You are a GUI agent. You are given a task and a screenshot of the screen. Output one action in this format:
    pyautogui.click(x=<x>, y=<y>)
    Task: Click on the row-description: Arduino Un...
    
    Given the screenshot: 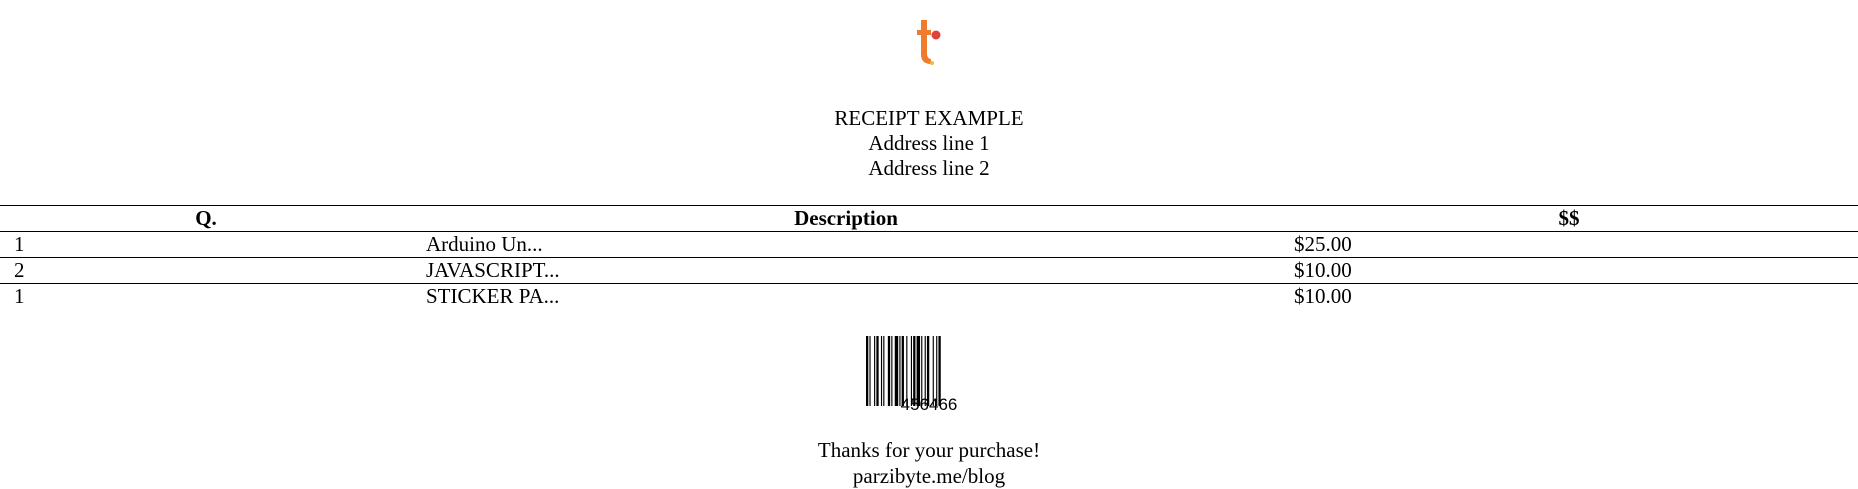 What is the action you would take?
    pyautogui.click(x=484, y=244)
    